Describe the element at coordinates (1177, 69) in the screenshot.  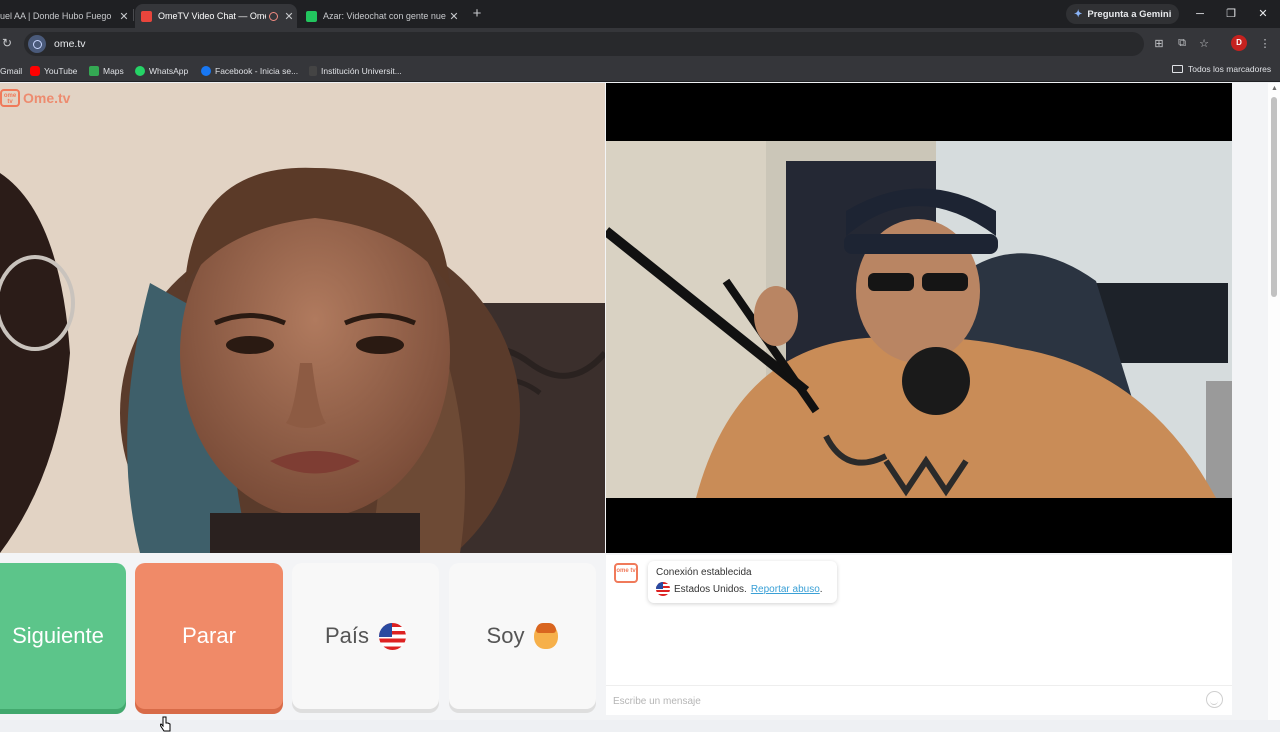
I see `folder-icon` at that location.